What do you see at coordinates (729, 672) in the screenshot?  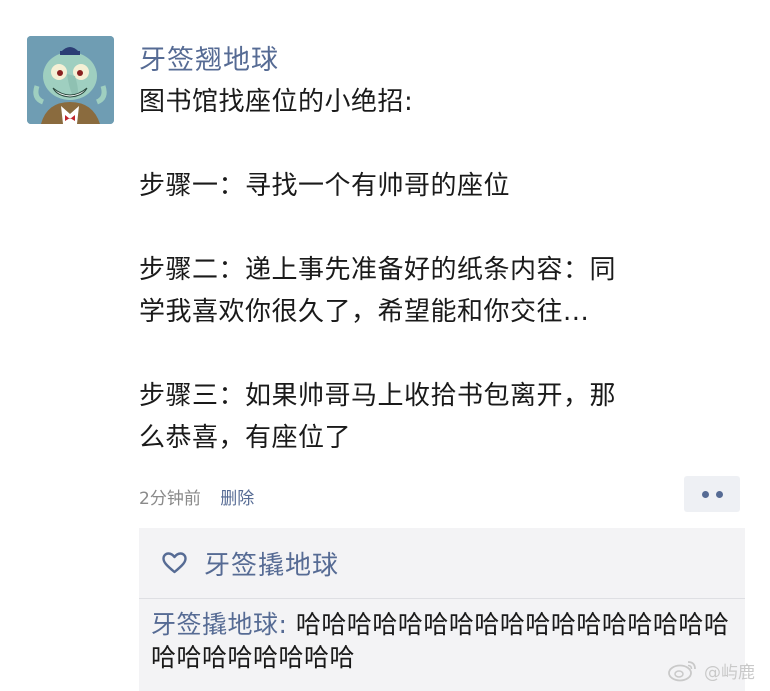 I see `watermark-text: @屿鹿` at bounding box center [729, 672].